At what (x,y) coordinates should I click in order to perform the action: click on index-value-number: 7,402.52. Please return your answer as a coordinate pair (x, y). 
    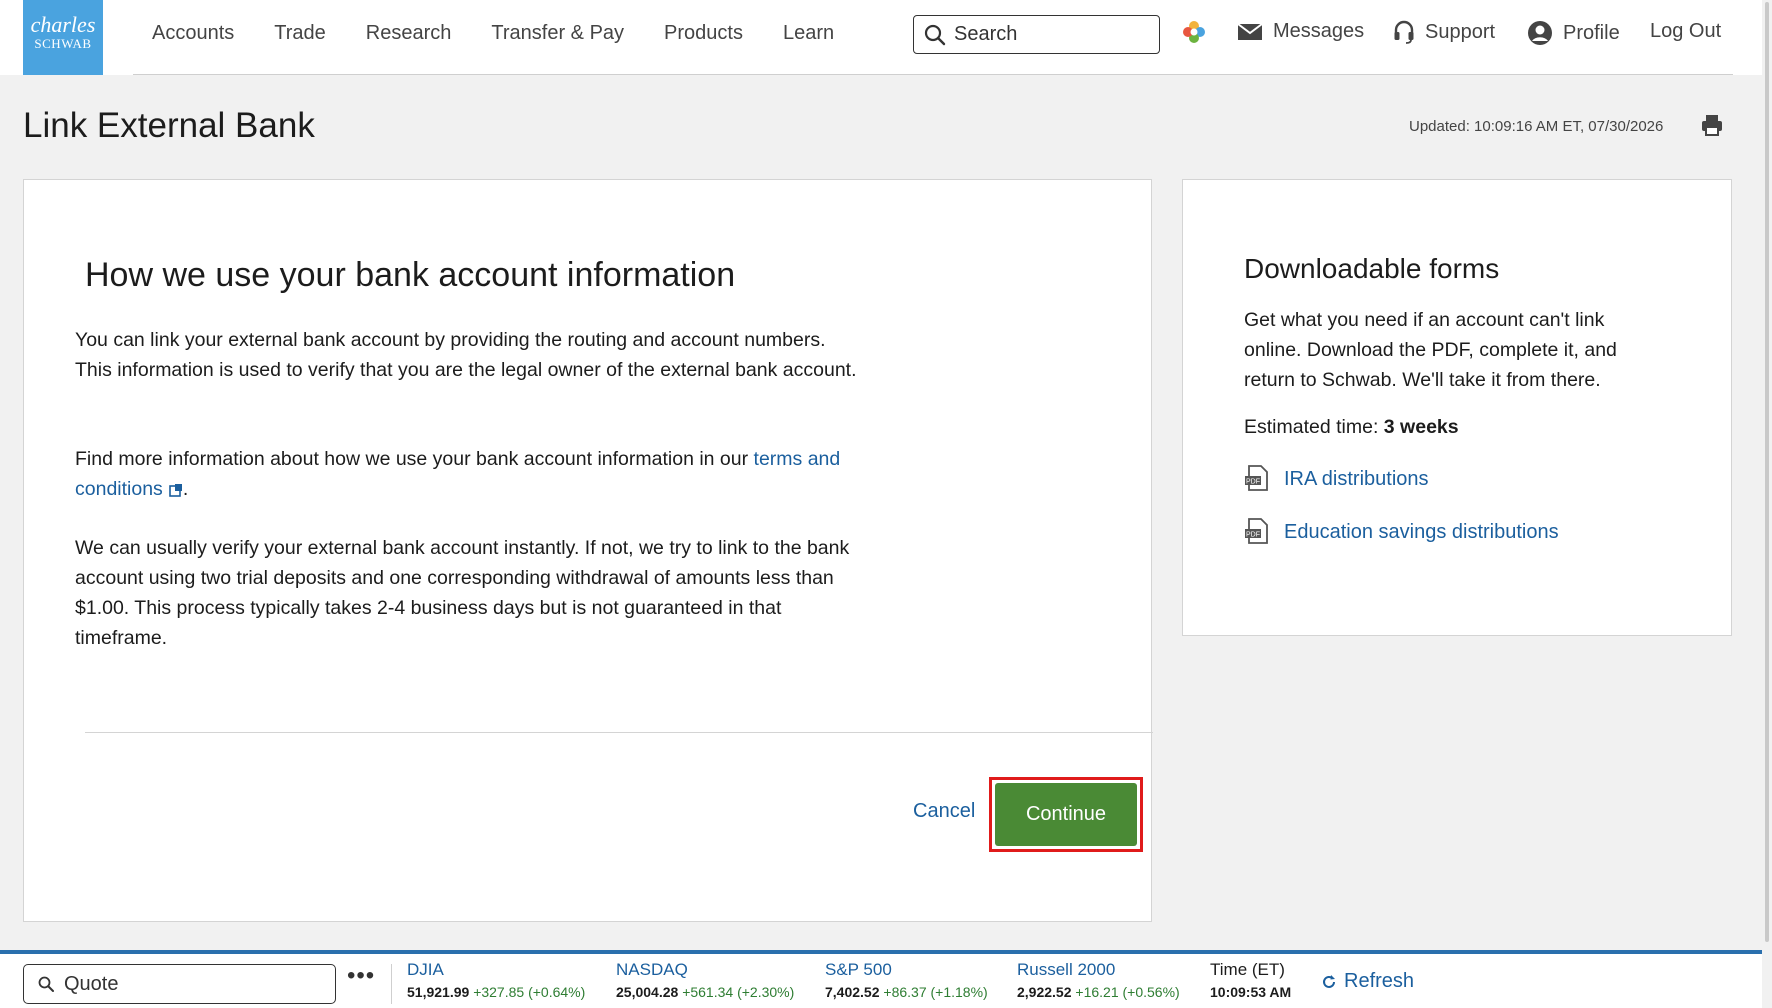
    Looking at the image, I should click on (852, 992).